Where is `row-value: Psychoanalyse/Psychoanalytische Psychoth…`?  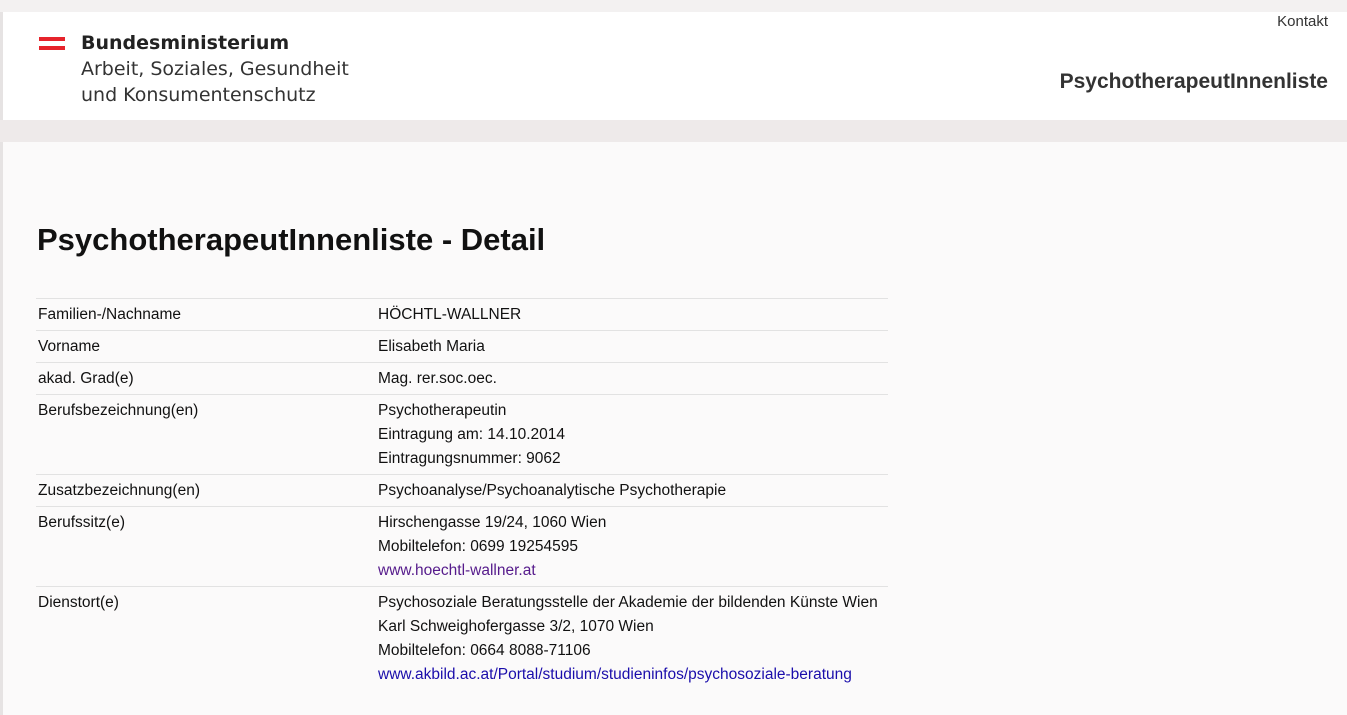
row-value: Psychoanalyse/Psychoanalytische Psychoth… is located at coordinates (552, 490).